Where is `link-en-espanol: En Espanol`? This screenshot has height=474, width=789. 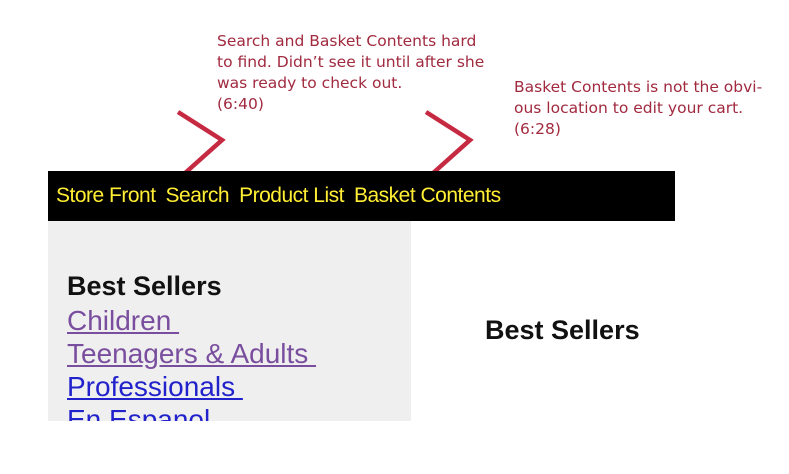
link-en-espanol: En Espanol is located at coordinates (138, 412).